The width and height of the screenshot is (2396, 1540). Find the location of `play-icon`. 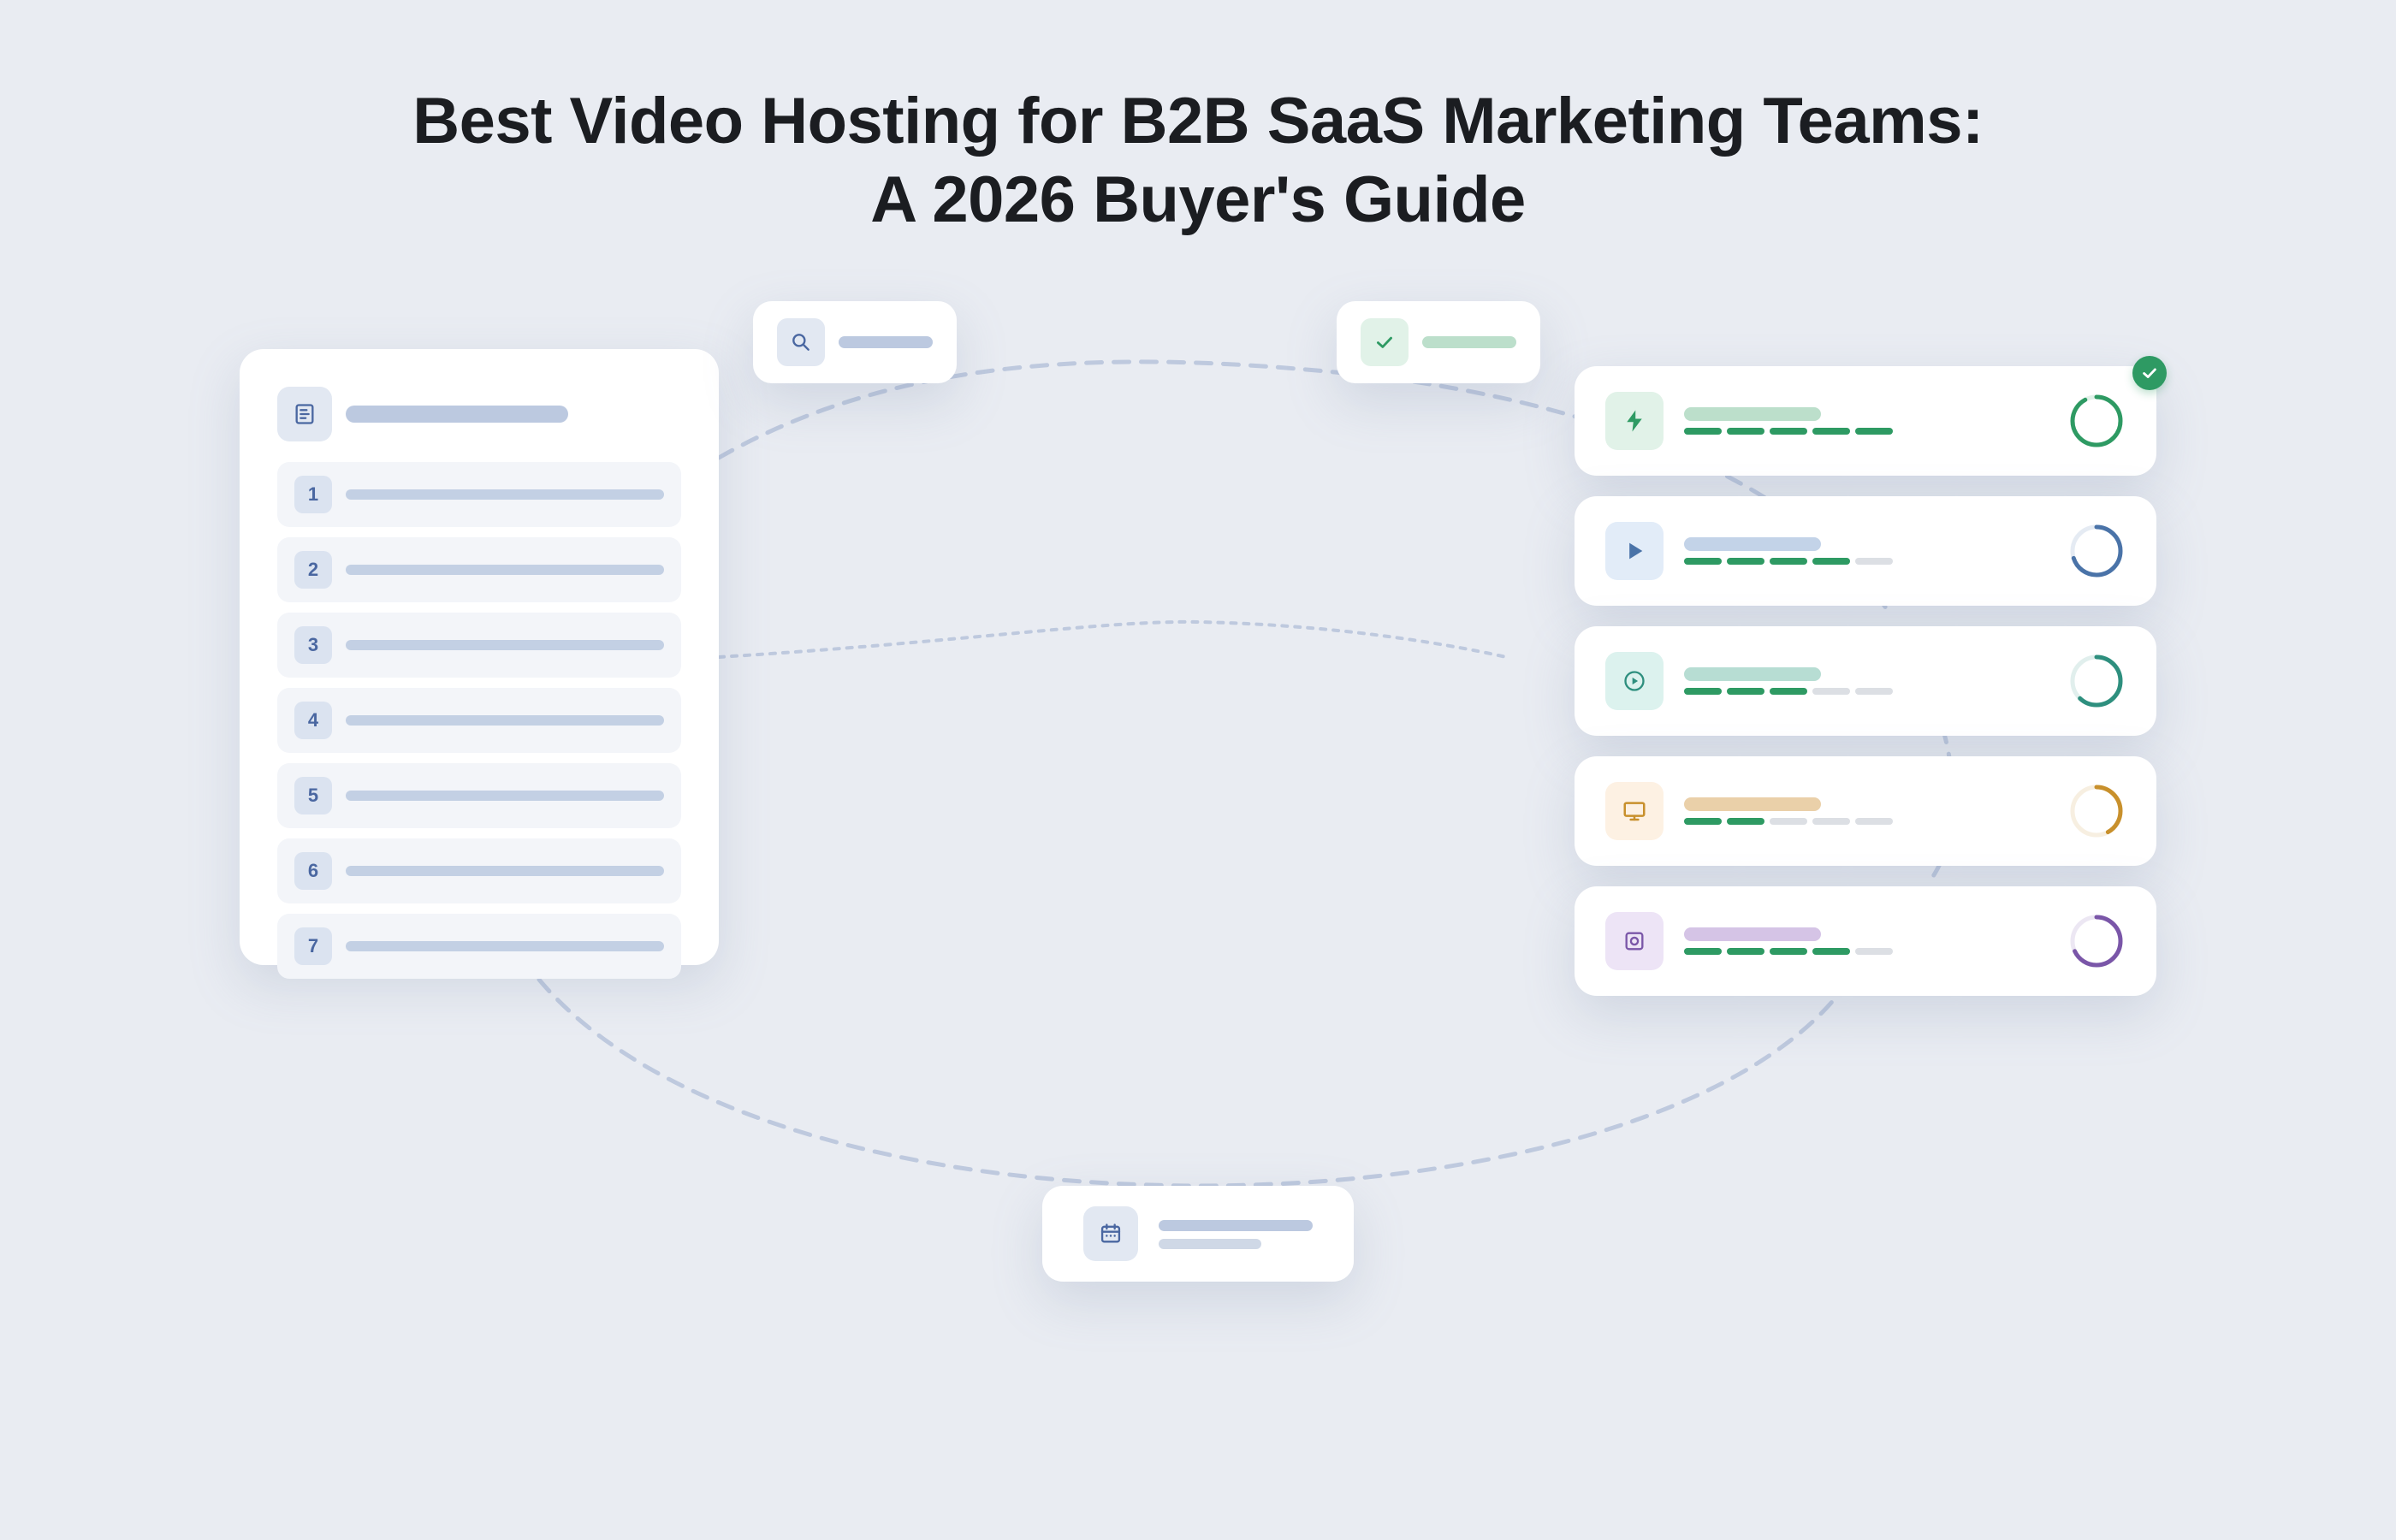

play-icon is located at coordinates (1634, 551).